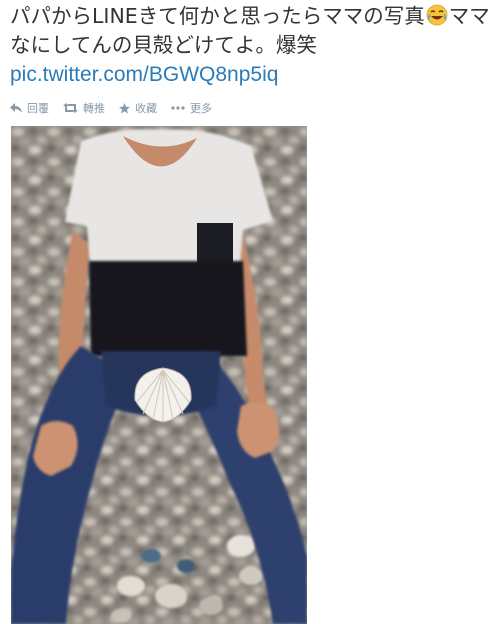 The width and height of the screenshot is (500, 624). I want to click on reply-label: 回覆, so click(38, 108).